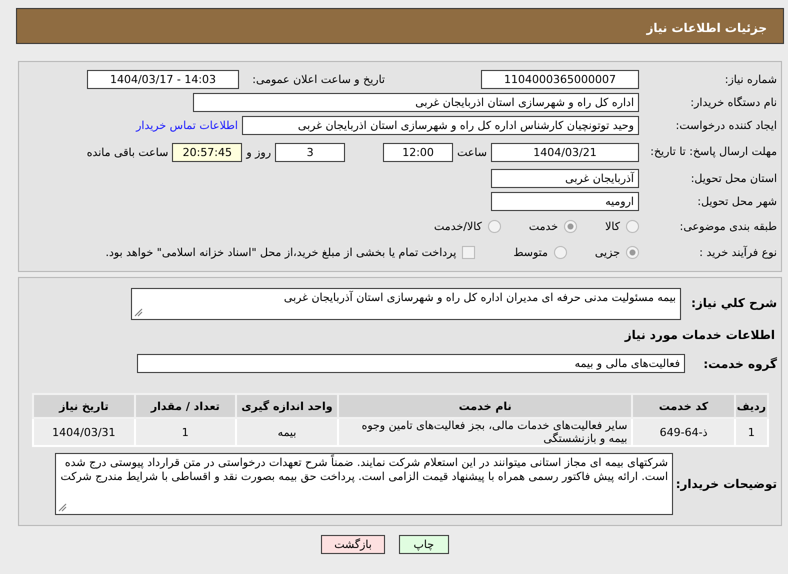 The height and width of the screenshot is (574, 788). I want to click on field-label: استان محل تحویل:, so click(734, 178).